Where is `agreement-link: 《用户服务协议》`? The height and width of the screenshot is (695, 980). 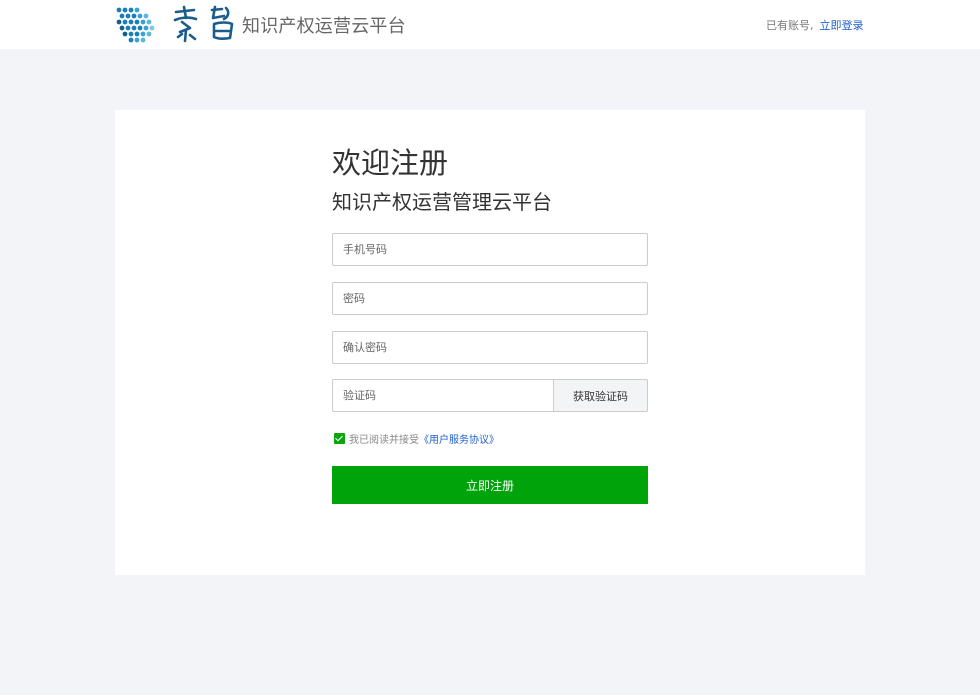
agreement-link: 《用户服务协议》 is located at coordinates (459, 438).